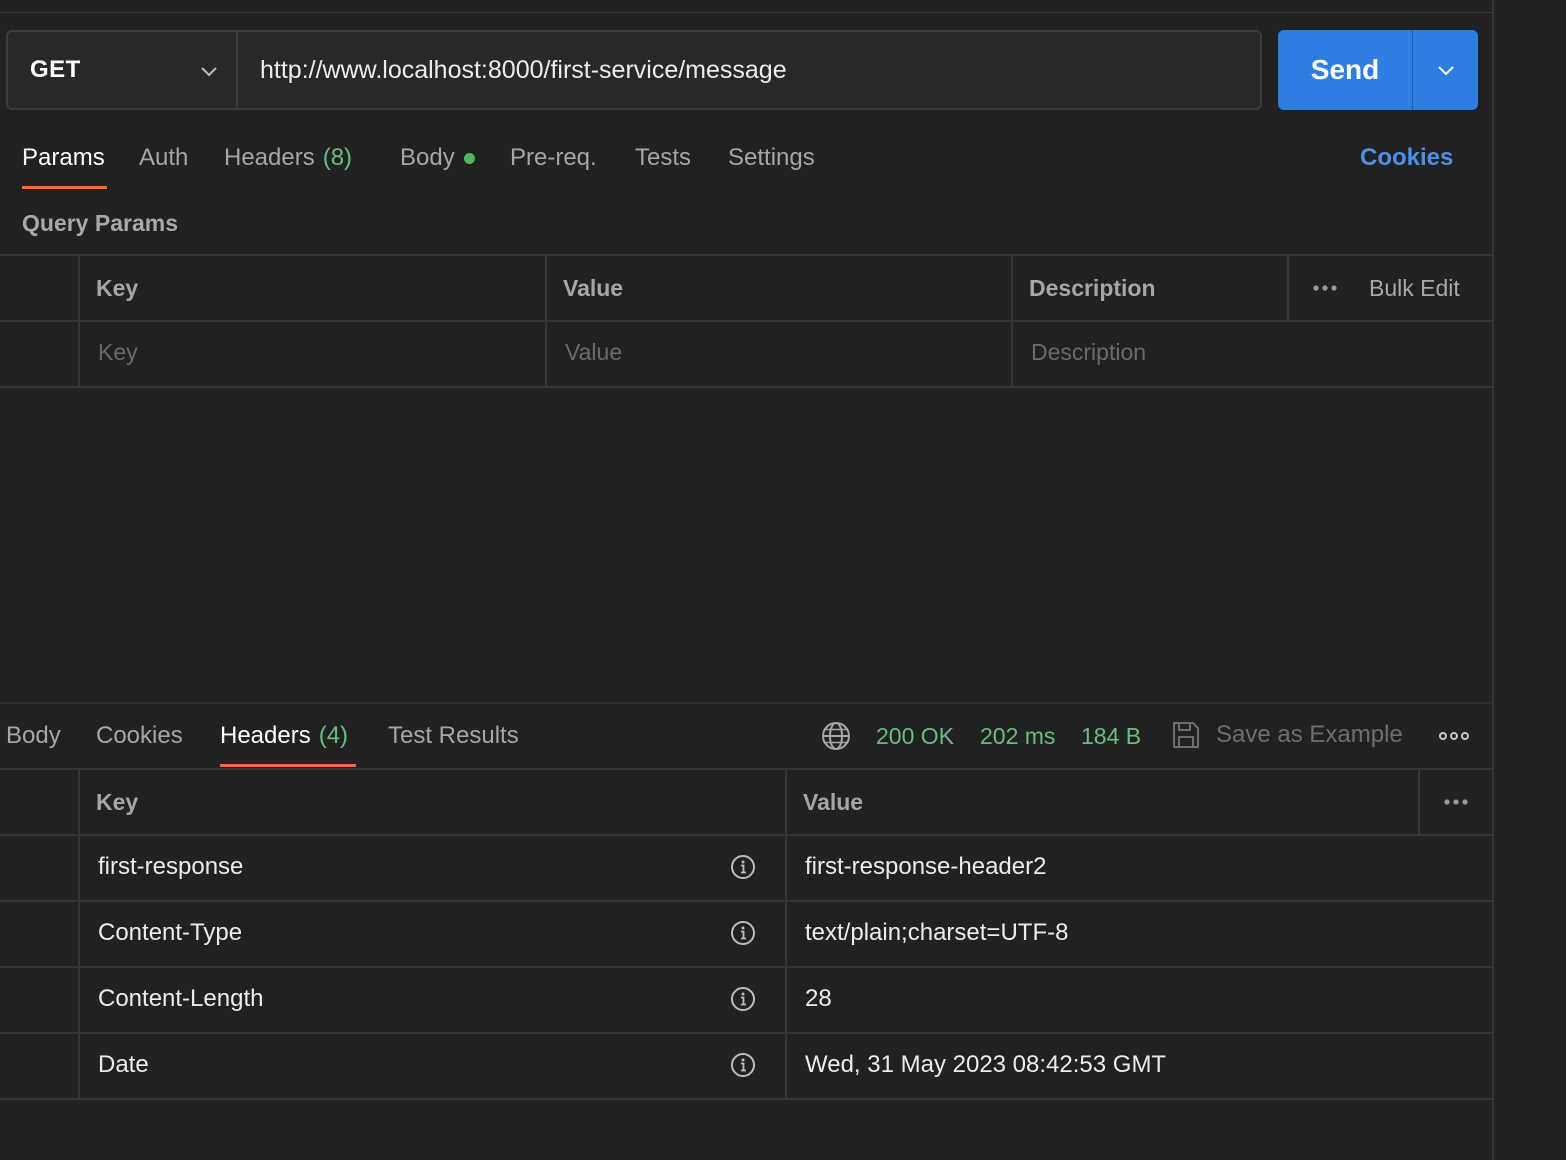 This screenshot has width=1566, height=1160. What do you see at coordinates (33, 736) in the screenshot?
I see `response-tab-body: Body` at bounding box center [33, 736].